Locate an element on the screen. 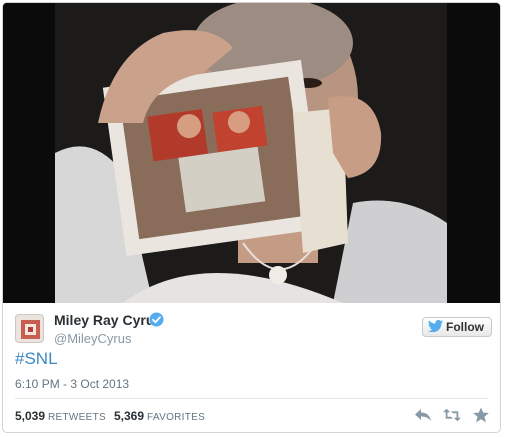 Image resolution: width=505 pixels, height=437 pixels. avatar is located at coordinates (29, 328).